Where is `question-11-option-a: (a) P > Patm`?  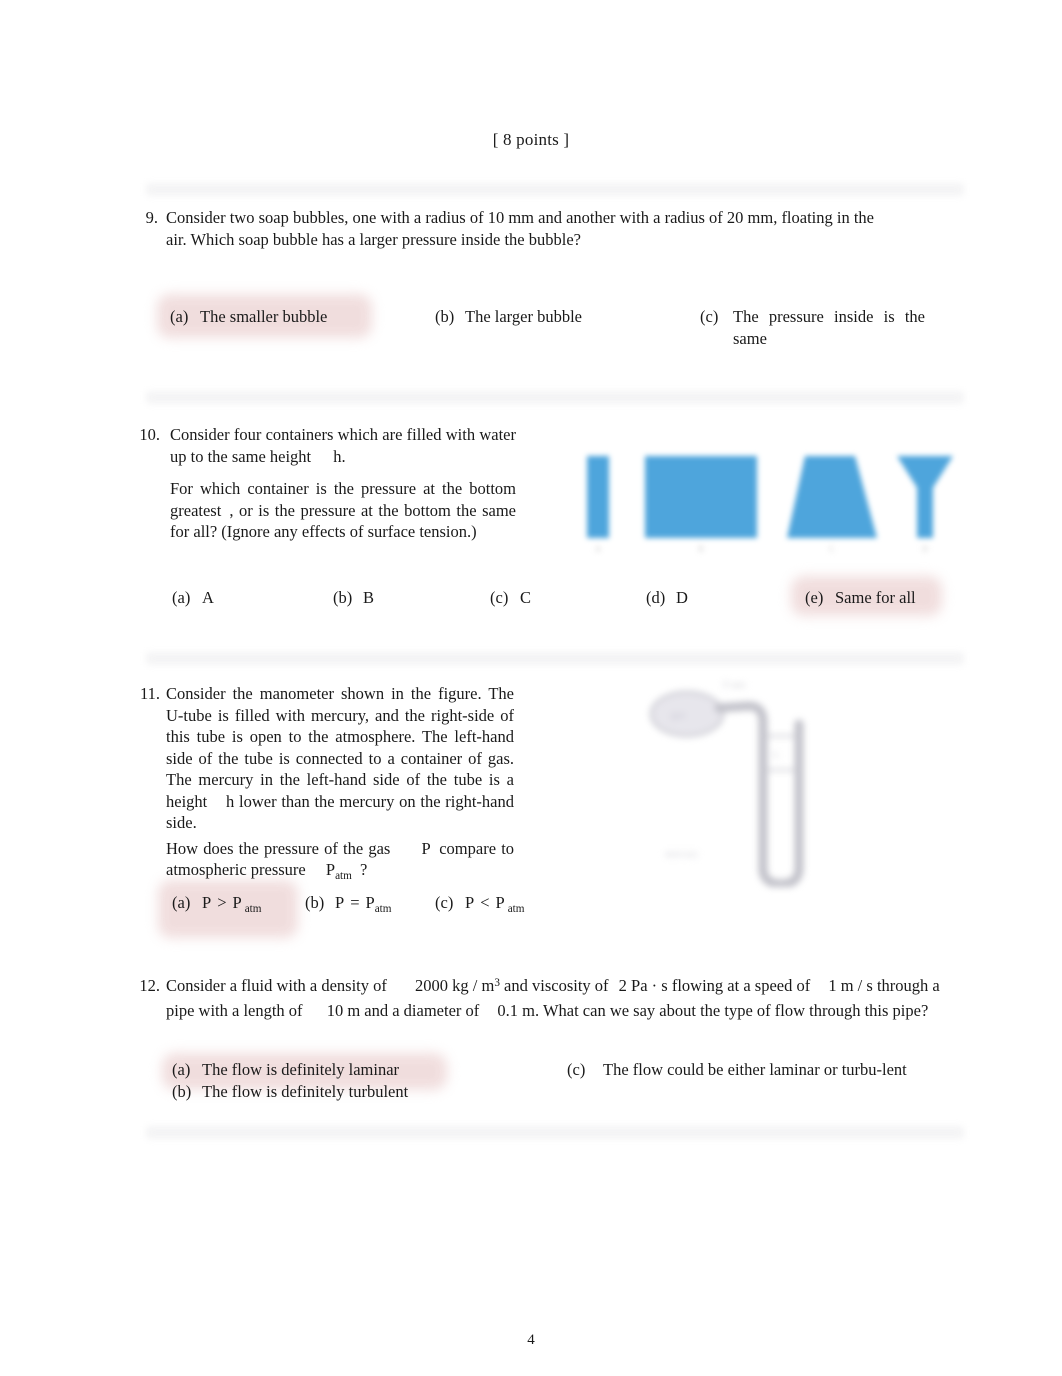 question-11-option-a: (a) P > Patm is located at coordinates (217, 904).